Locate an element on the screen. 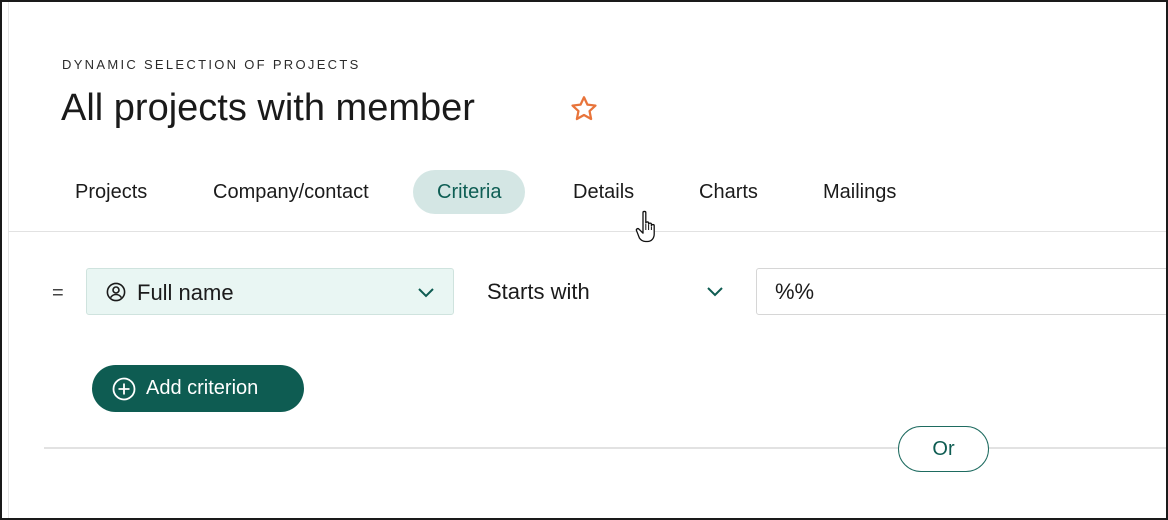 This screenshot has width=1168, height=520. field-select-label: Full name is located at coordinates (185, 292).